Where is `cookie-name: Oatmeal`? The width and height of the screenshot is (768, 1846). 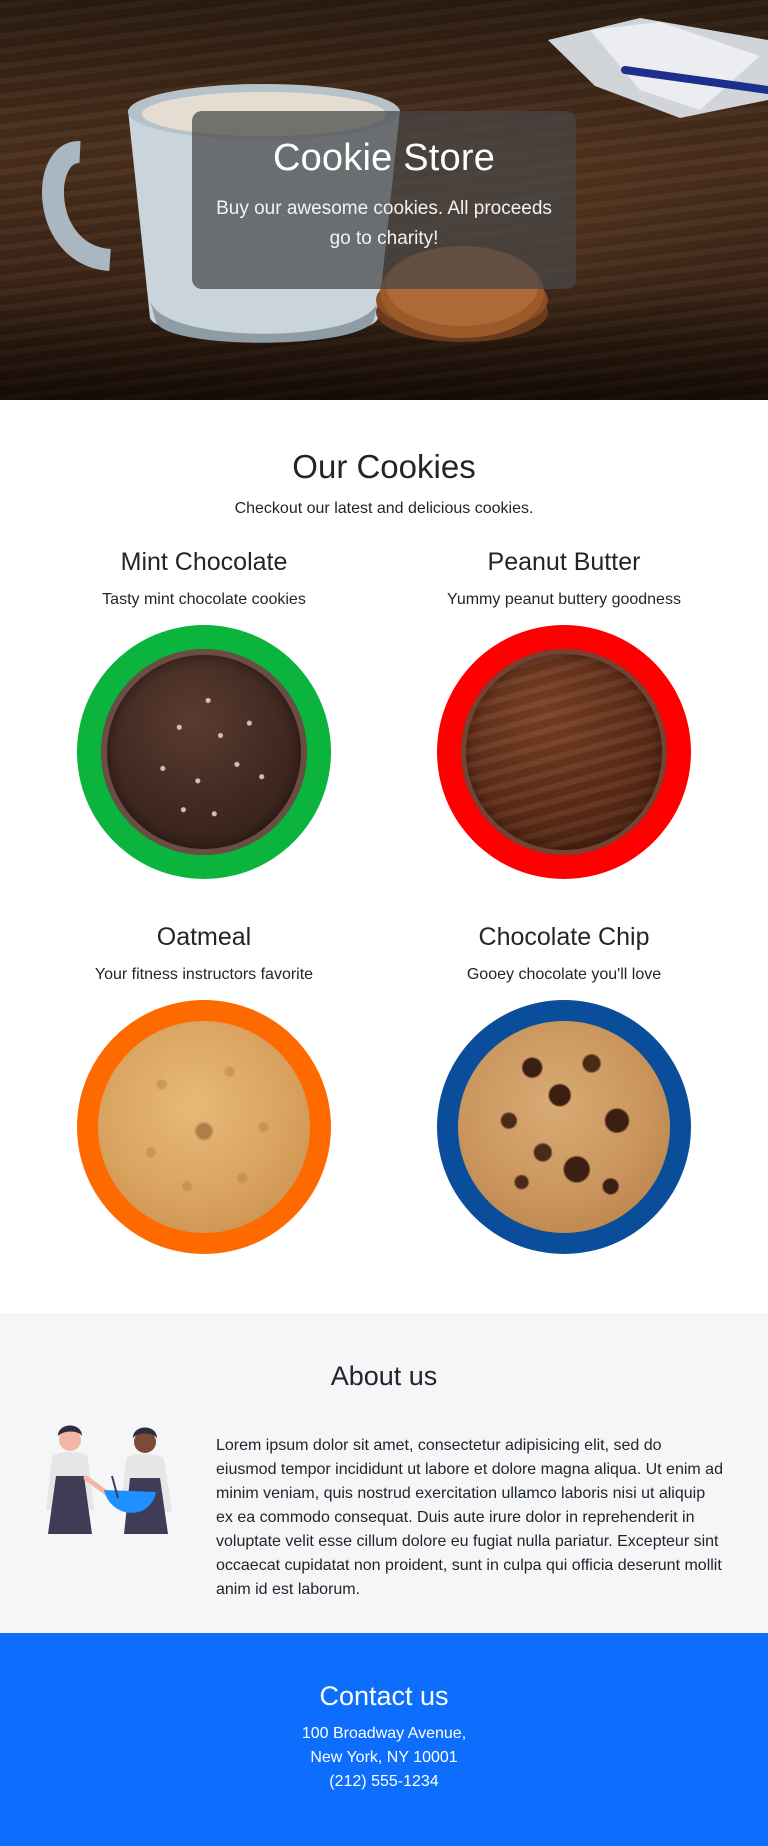 cookie-name: Oatmeal is located at coordinates (204, 937).